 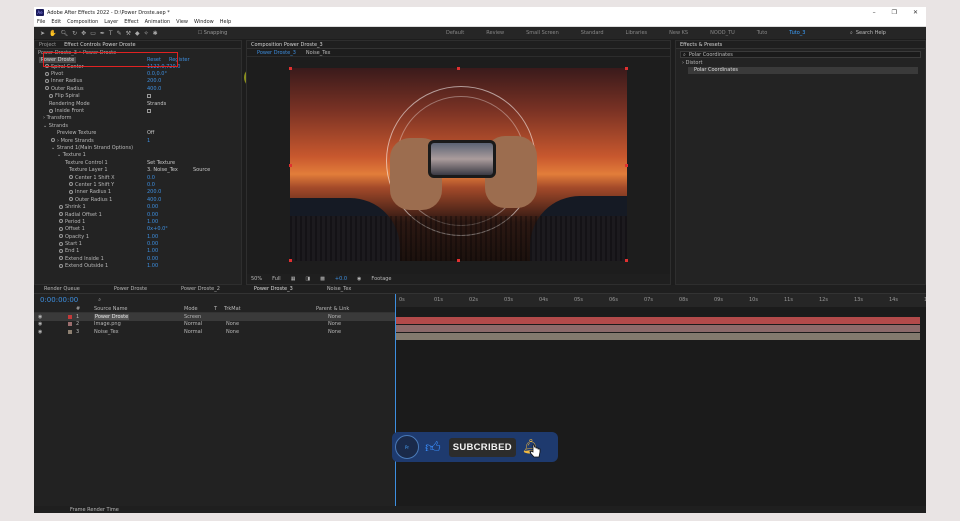 What do you see at coordinates (200, 289) in the screenshot?
I see `tab-power-droste-2: Power Droste_2` at bounding box center [200, 289].